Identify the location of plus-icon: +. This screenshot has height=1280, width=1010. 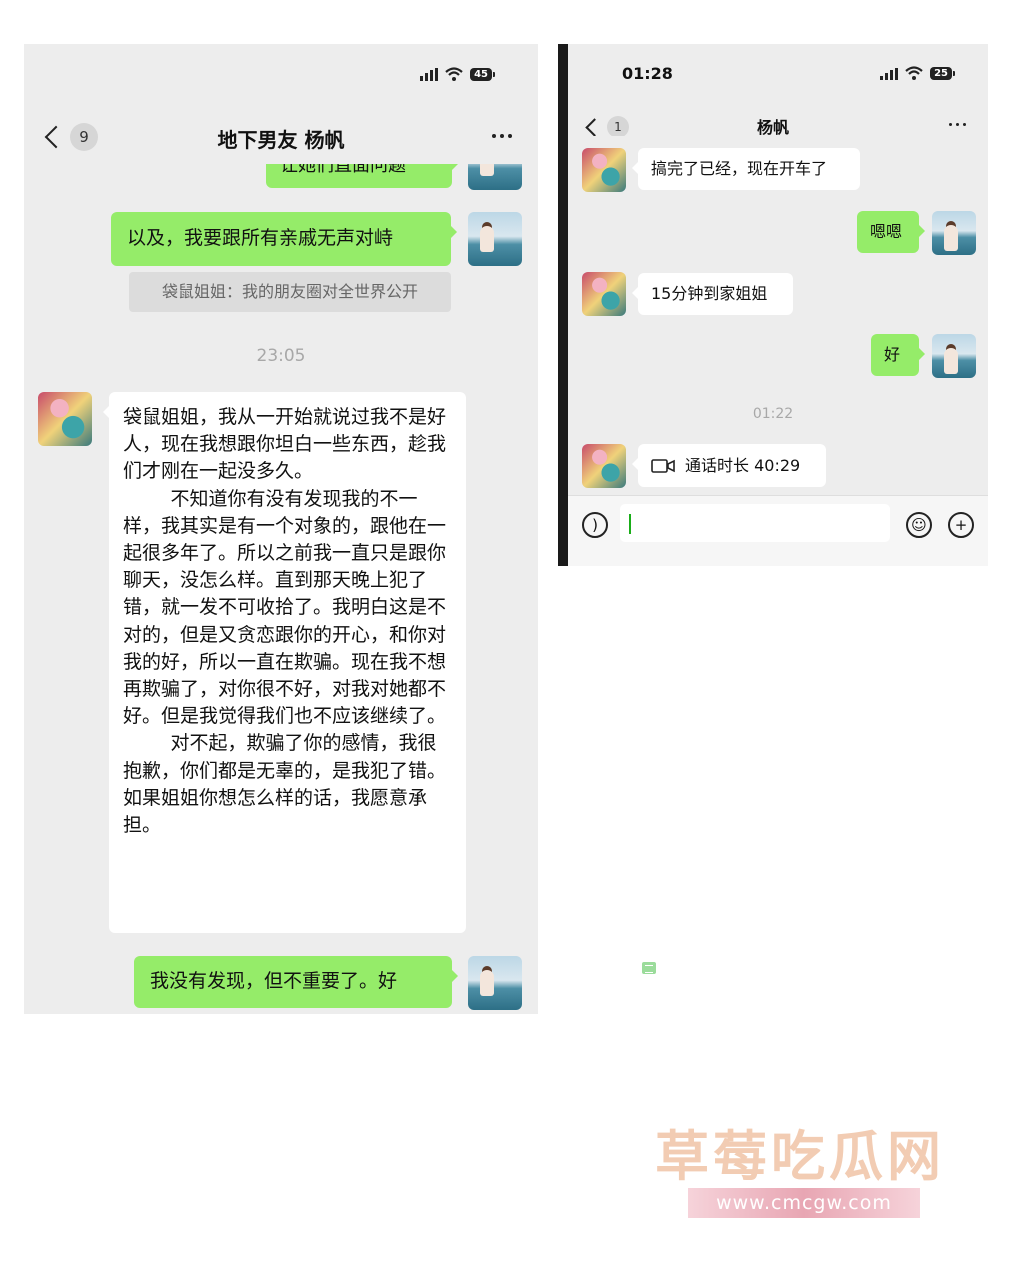
(961, 525).